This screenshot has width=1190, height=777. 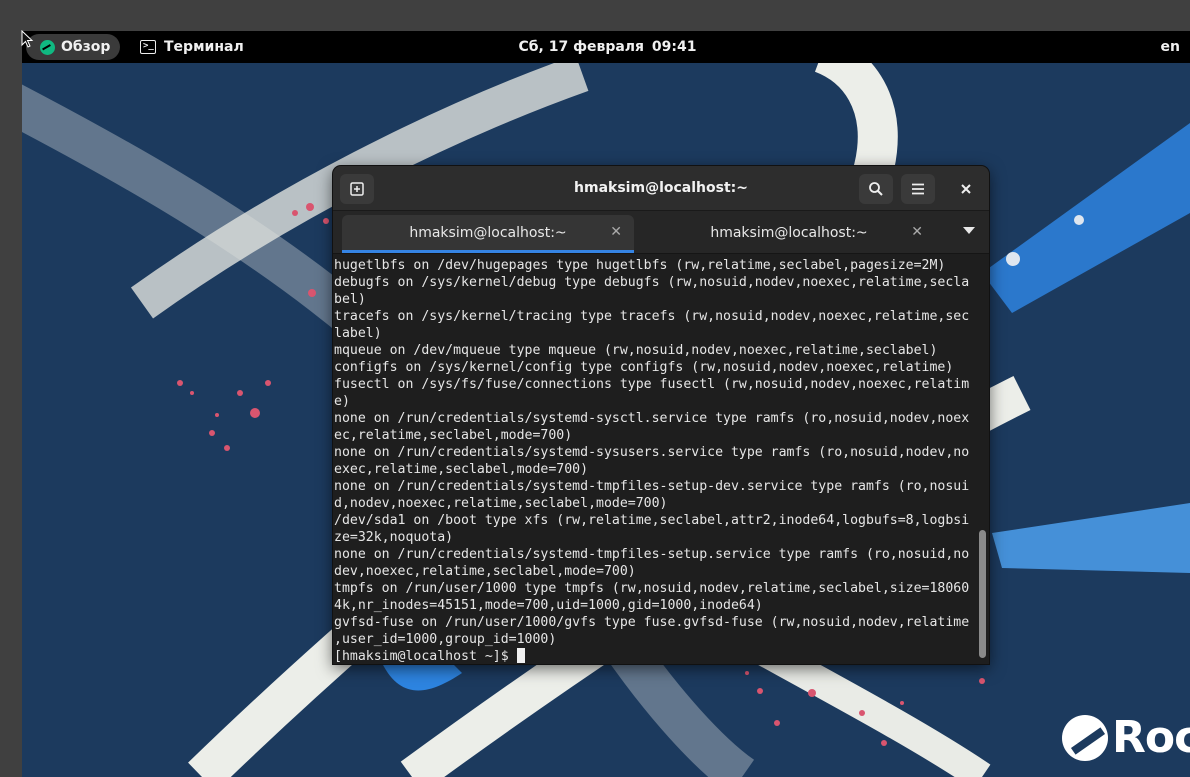 I want to click on tab-terminal-1: hmaksim@localhost:~ ✕, so click(x=488, y=233).